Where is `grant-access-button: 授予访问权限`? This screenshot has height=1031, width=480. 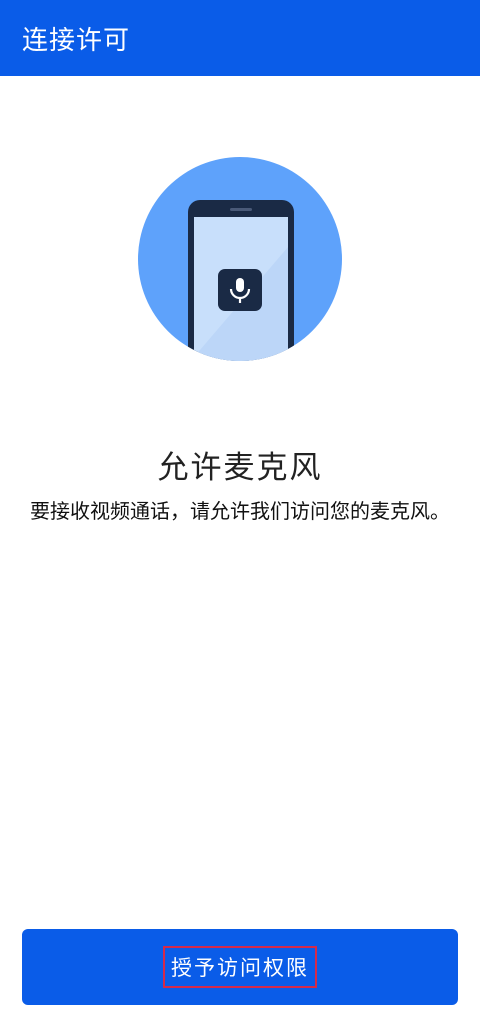
grant-access-button: 授予访问权限 is located at coordinates (240, 967).